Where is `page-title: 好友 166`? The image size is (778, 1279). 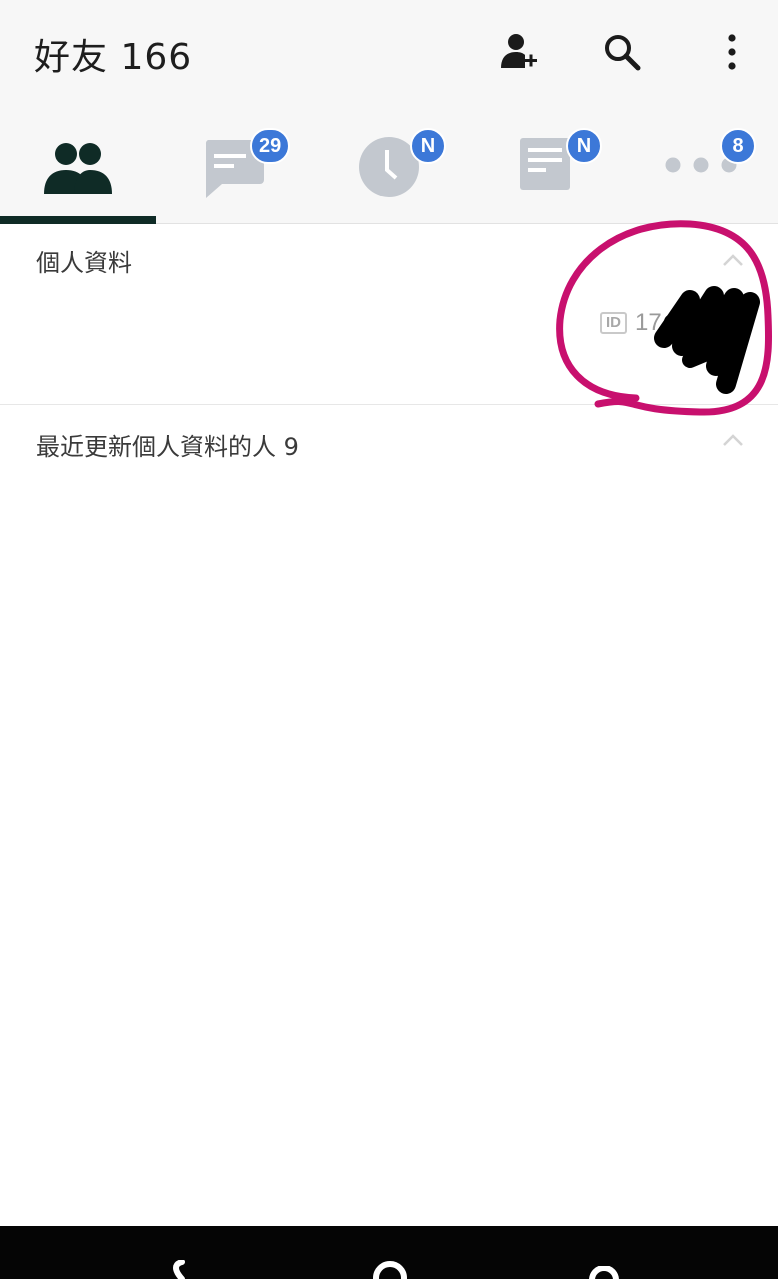
page-title: 好友 166 is located at coordinates (113, 57).